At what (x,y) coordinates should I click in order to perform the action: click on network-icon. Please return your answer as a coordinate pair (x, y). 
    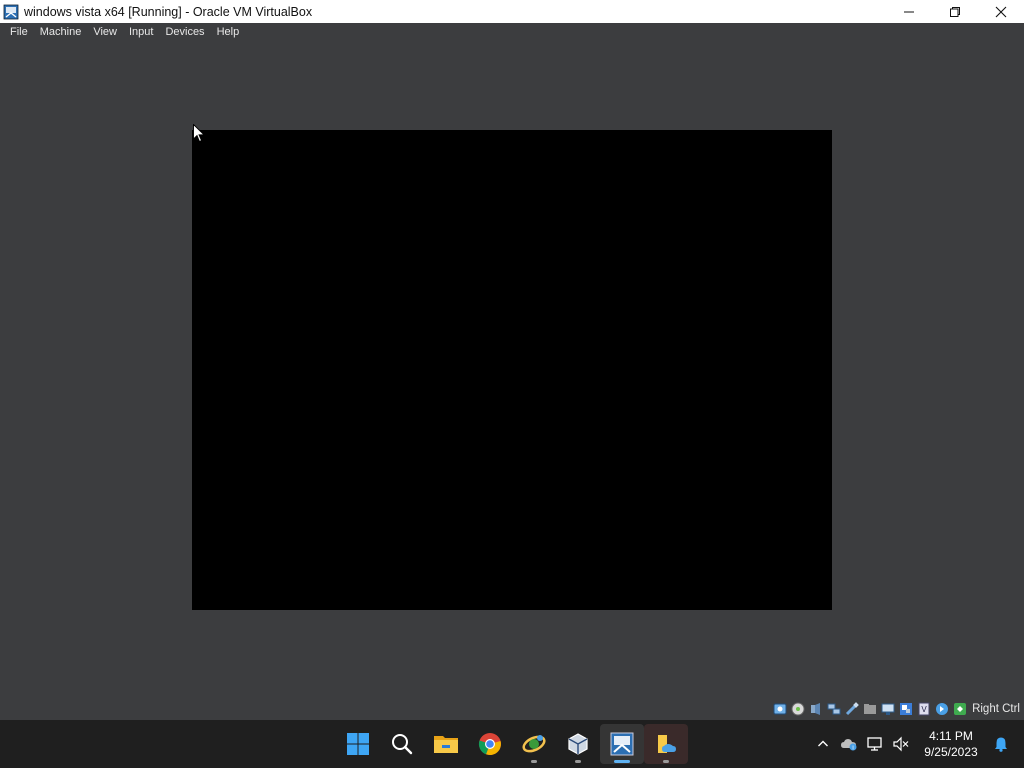
    Looking at the image, I should click on (833, 709).